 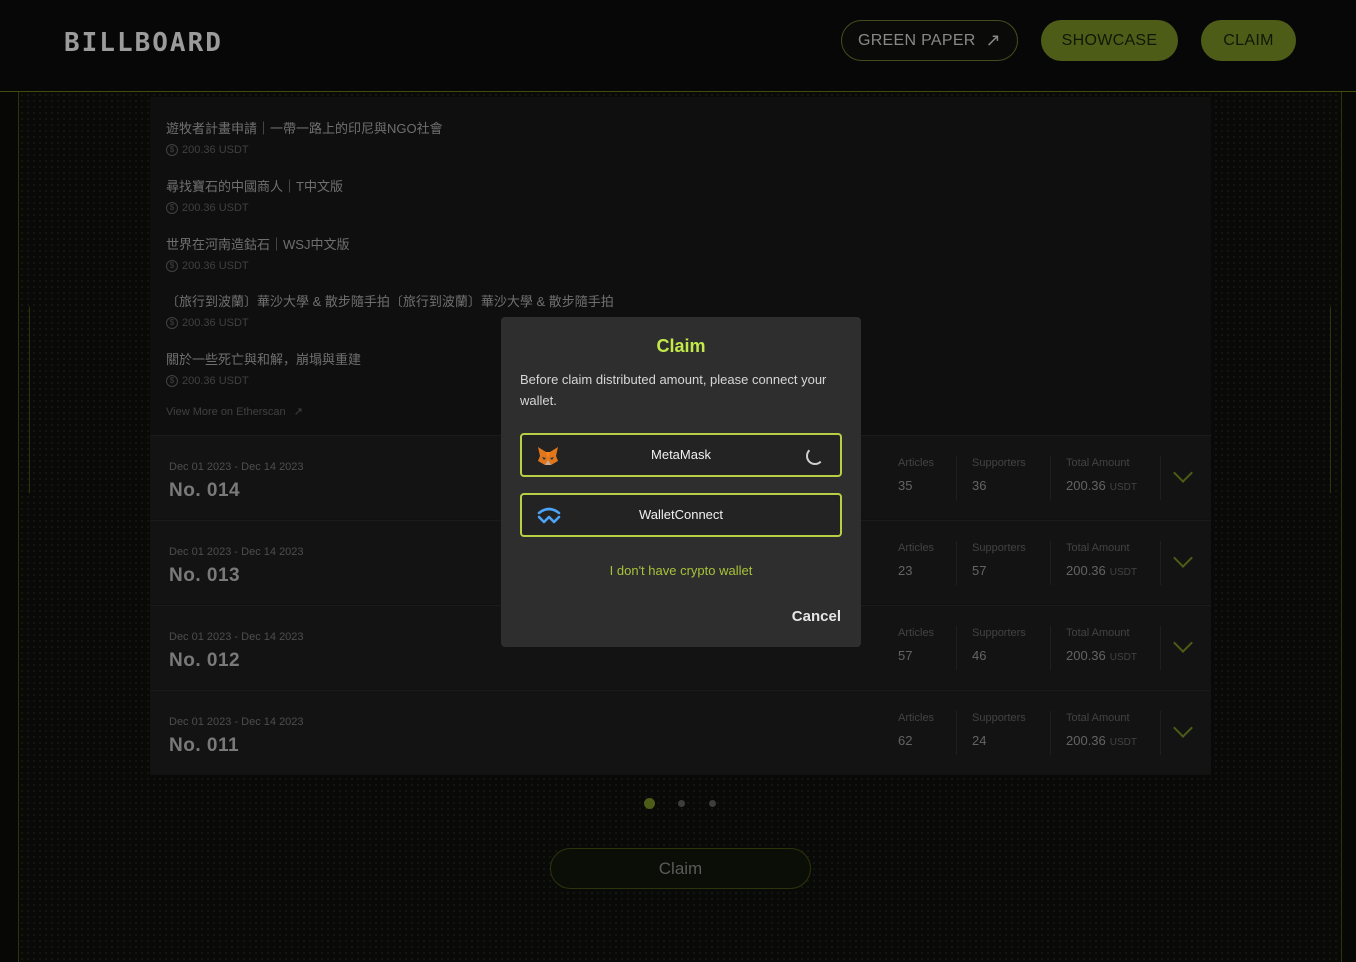 I want to click on walletconnect-label: WalletConnect, so click(x=681, y=514).